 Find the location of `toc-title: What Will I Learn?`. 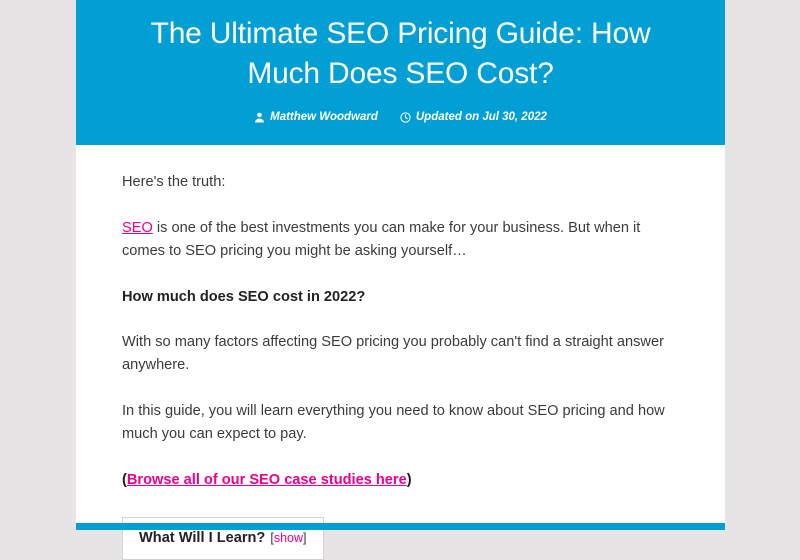

toc-title: What Will I Learn? is located at coordinates (202, 538).